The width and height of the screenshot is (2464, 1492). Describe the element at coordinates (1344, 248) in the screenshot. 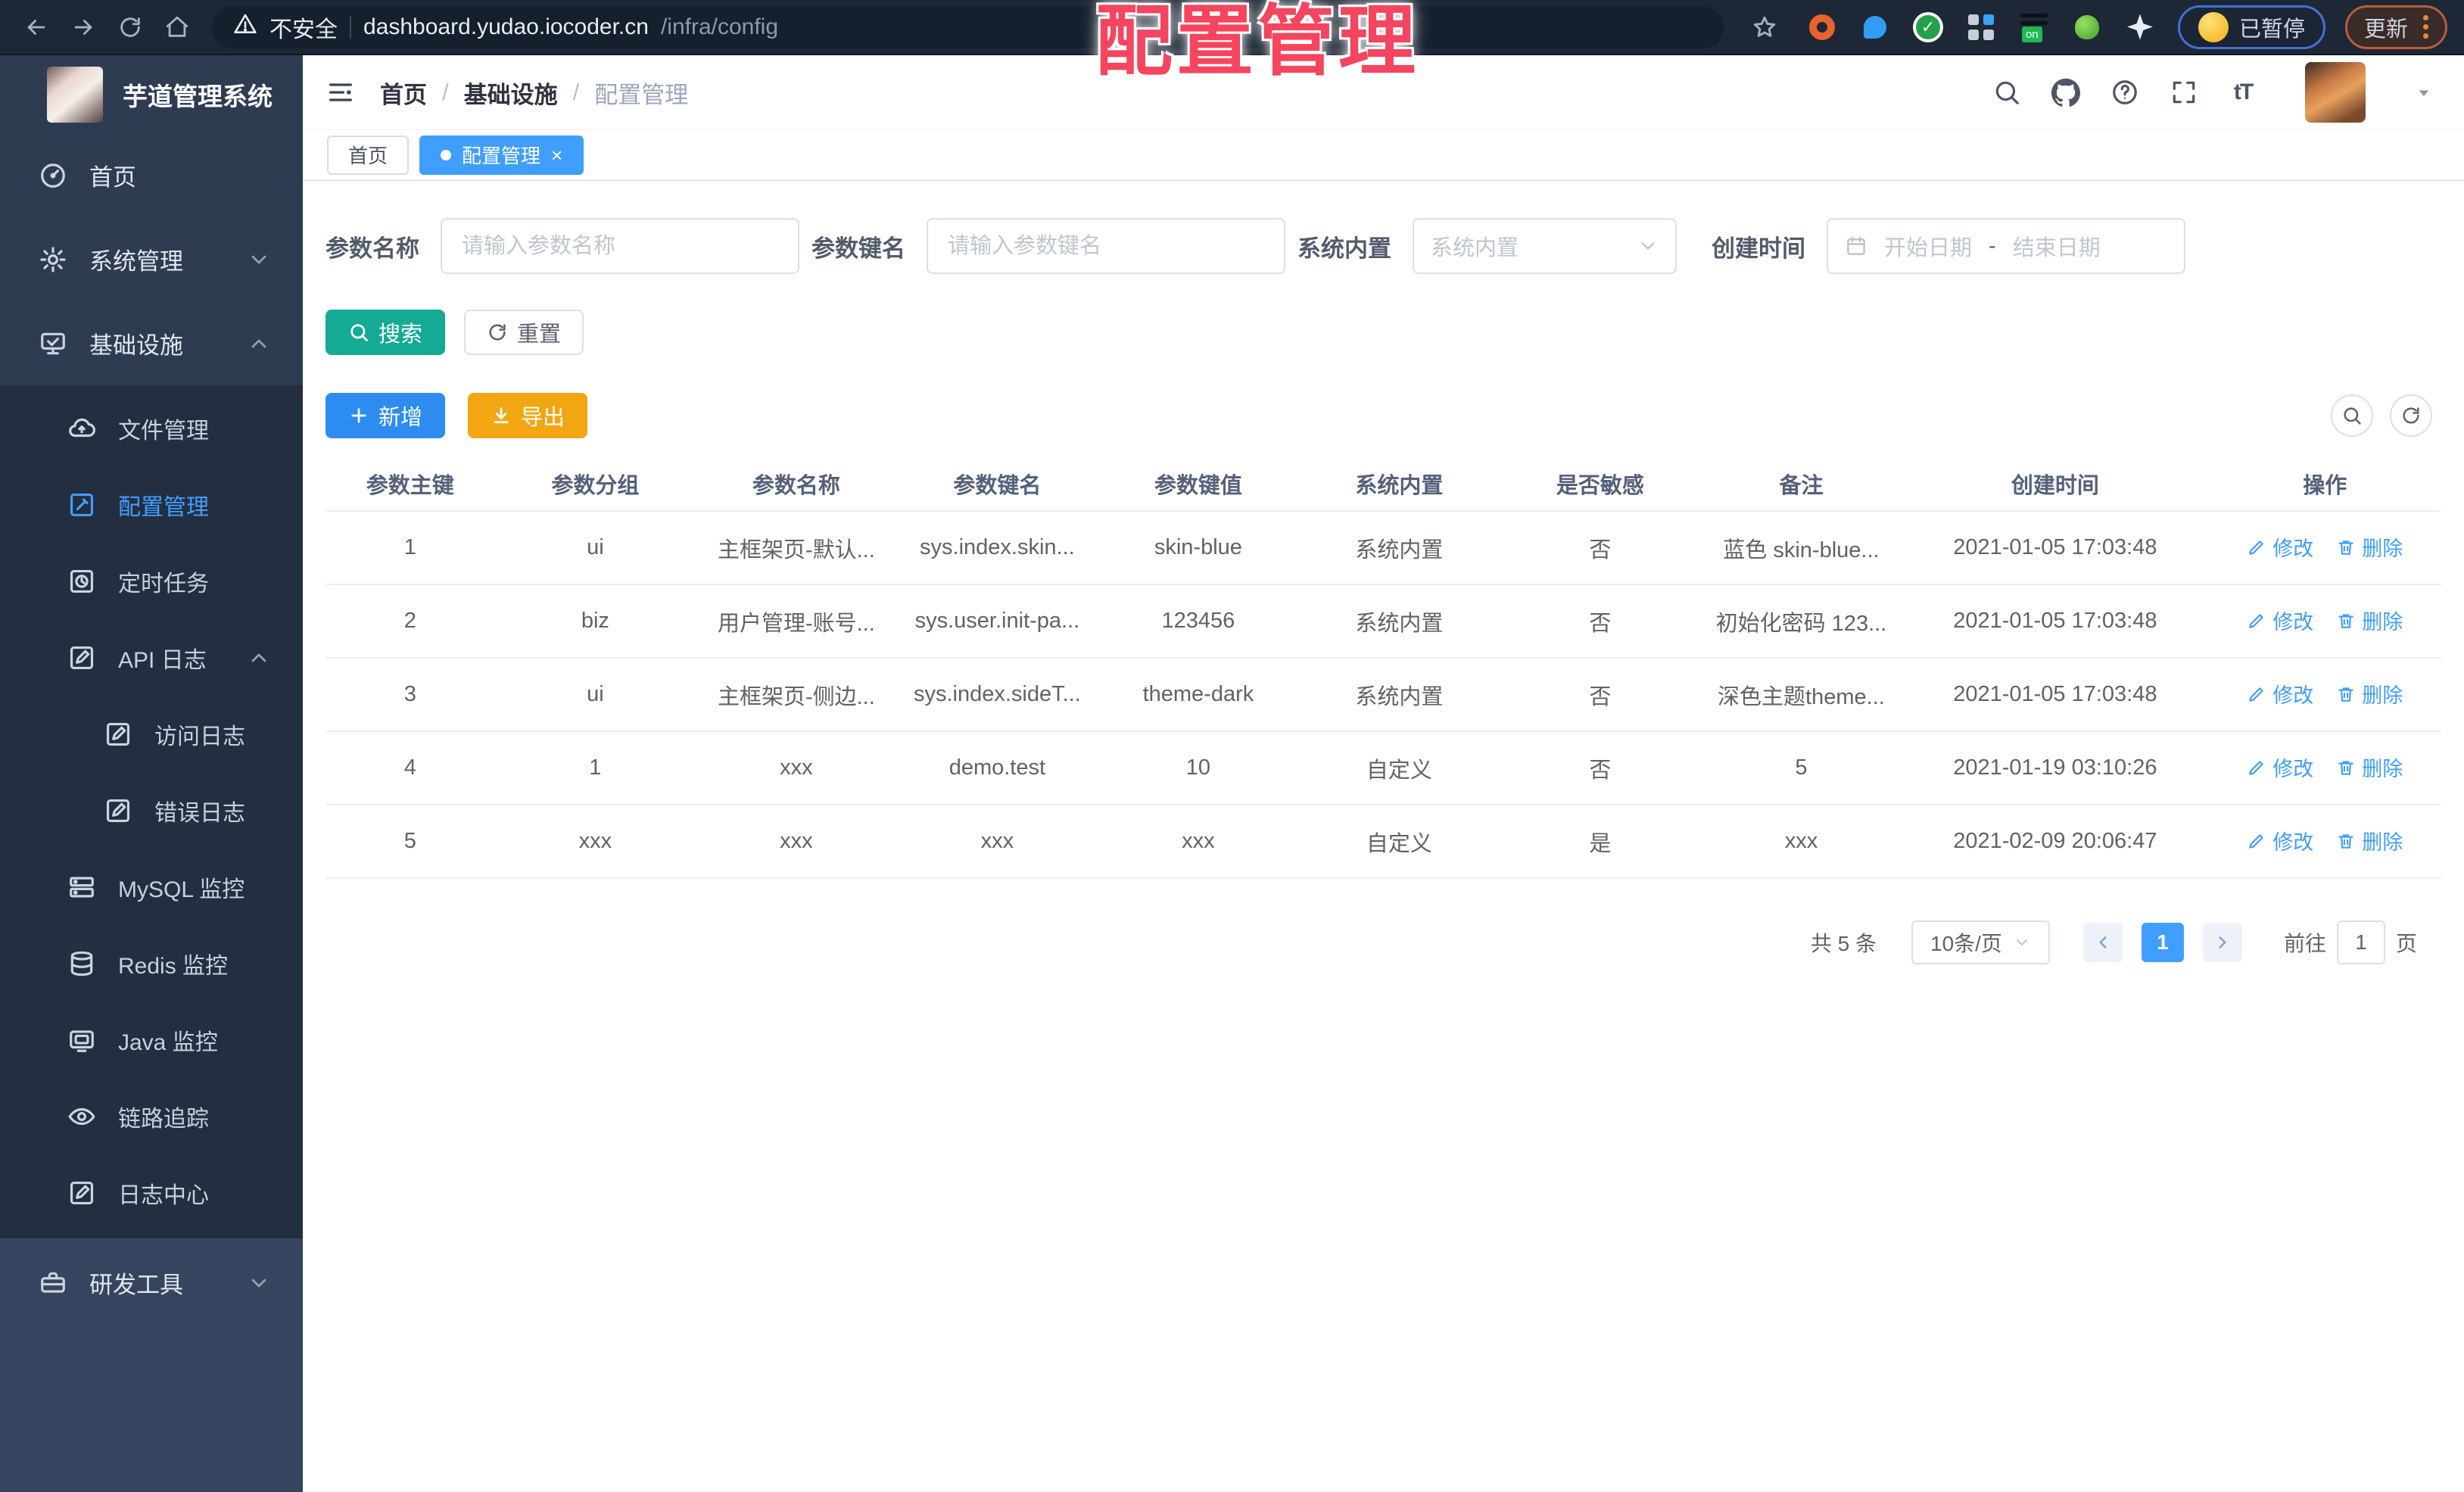

I see `filter-builtin-label: 系统内置` at that location.